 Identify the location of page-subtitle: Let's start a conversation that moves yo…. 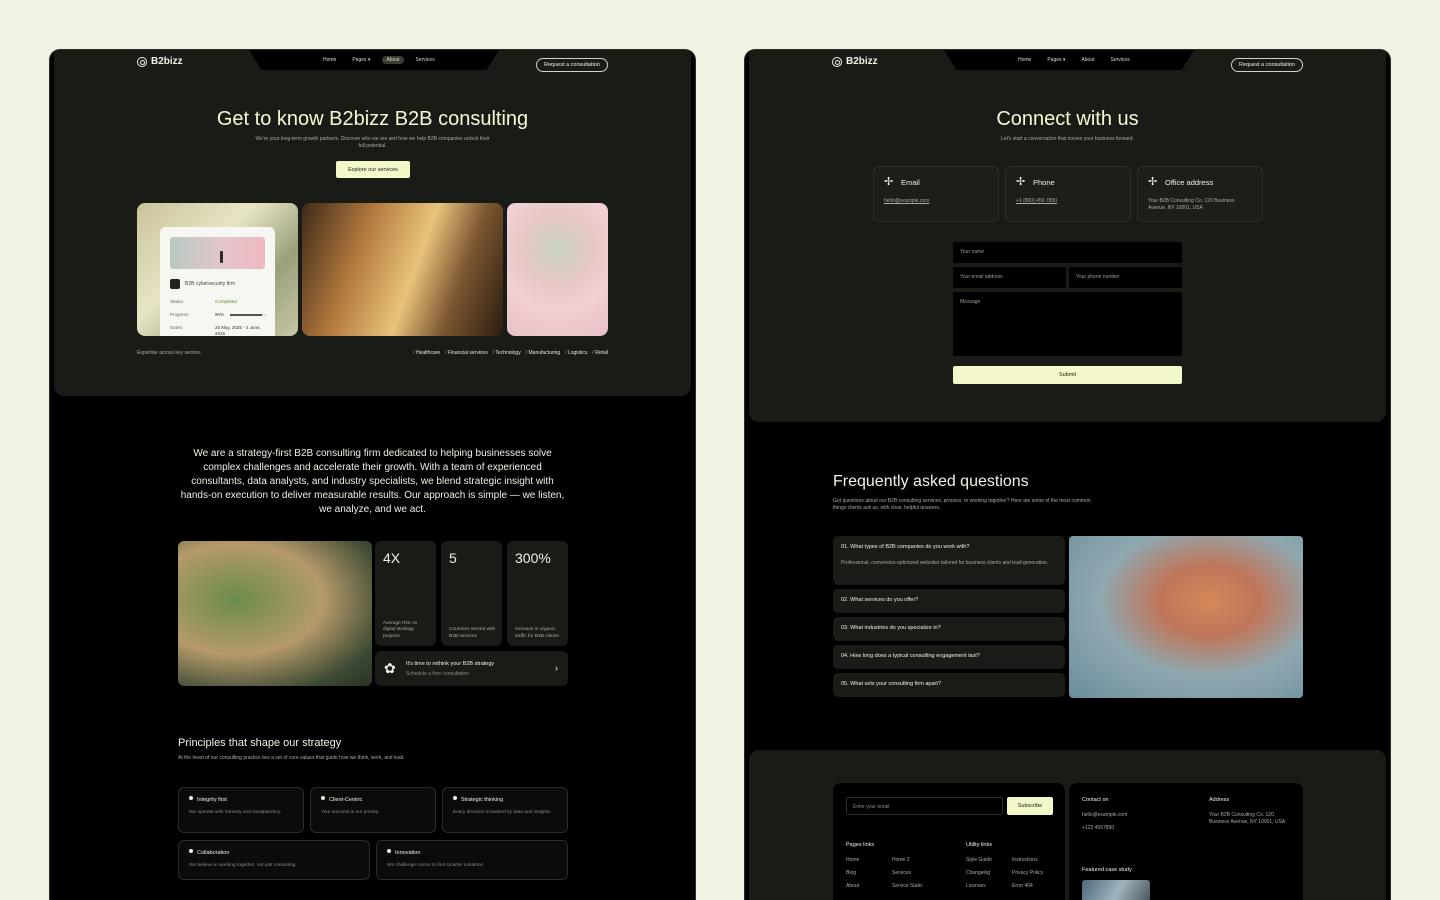
(1067, 139).